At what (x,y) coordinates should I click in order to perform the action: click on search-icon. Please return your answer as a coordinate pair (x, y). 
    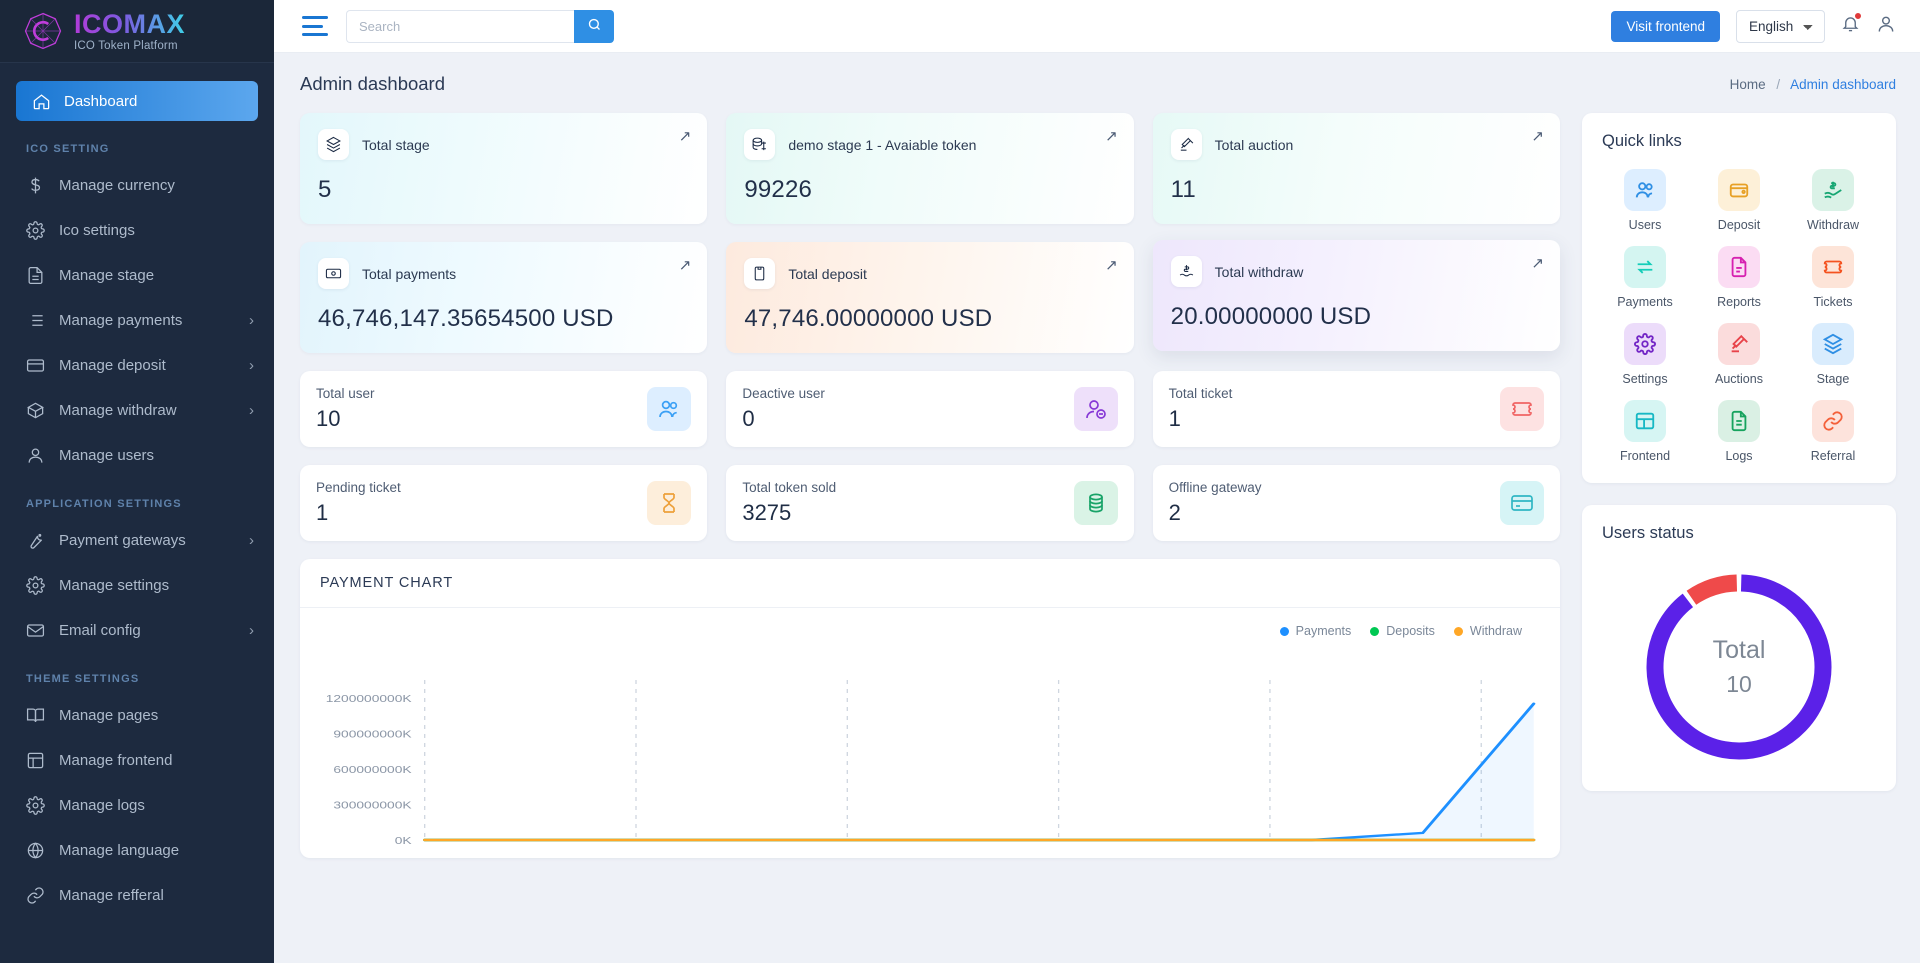
    Looking at the image, I should click on (594, 26).